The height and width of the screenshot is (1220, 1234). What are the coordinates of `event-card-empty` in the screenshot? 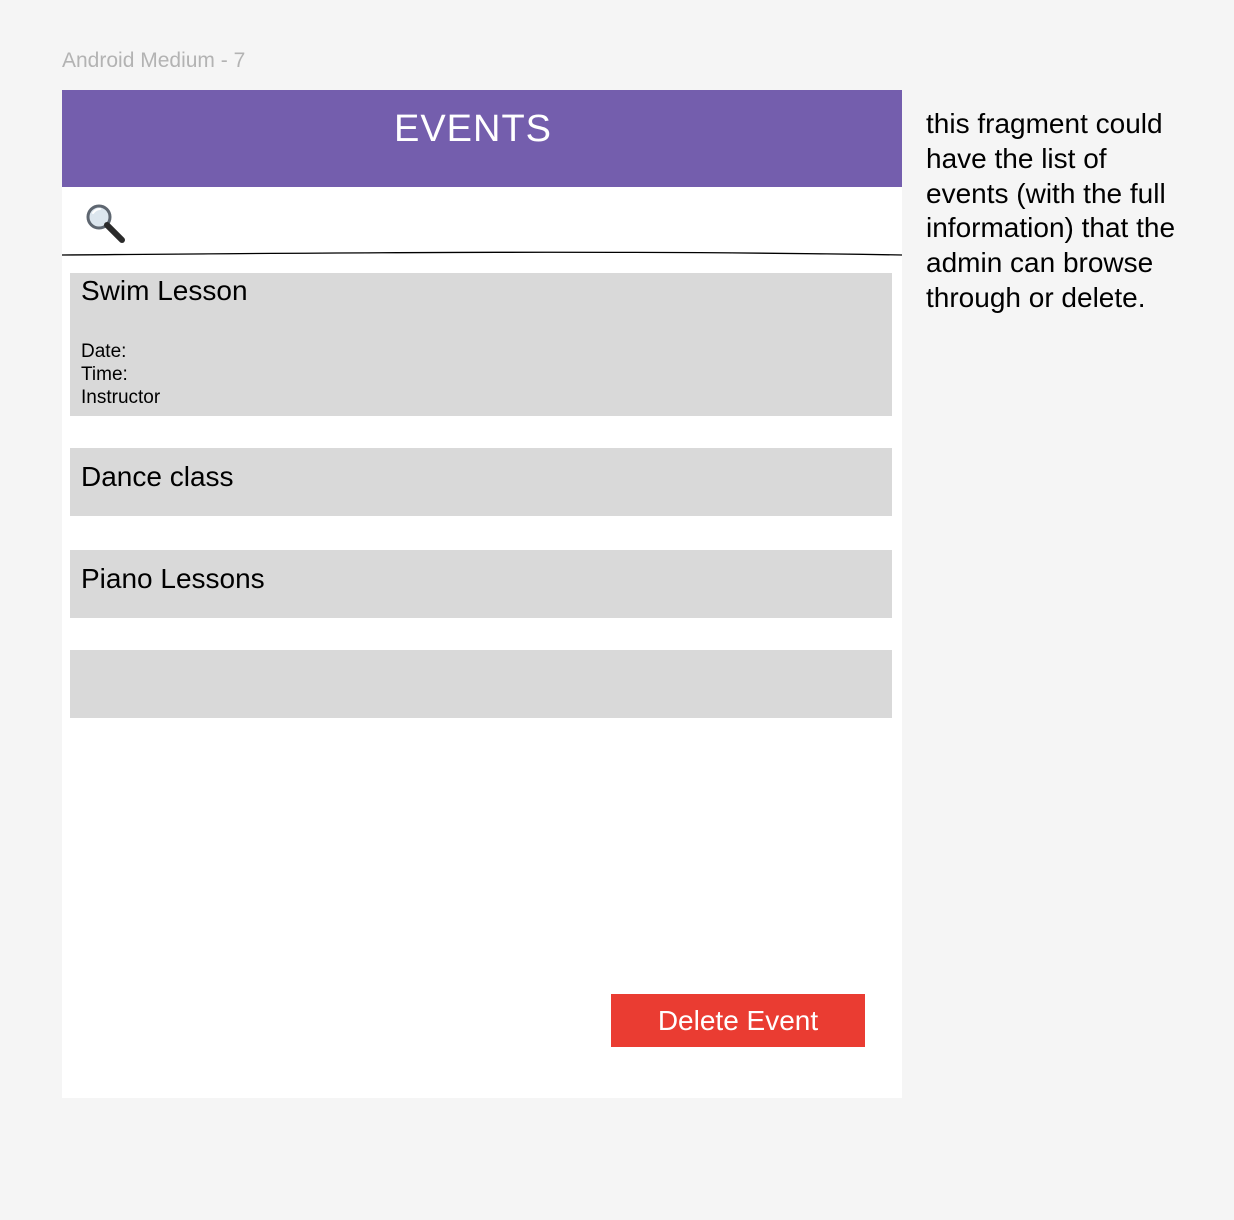 It's located at (481, 684).